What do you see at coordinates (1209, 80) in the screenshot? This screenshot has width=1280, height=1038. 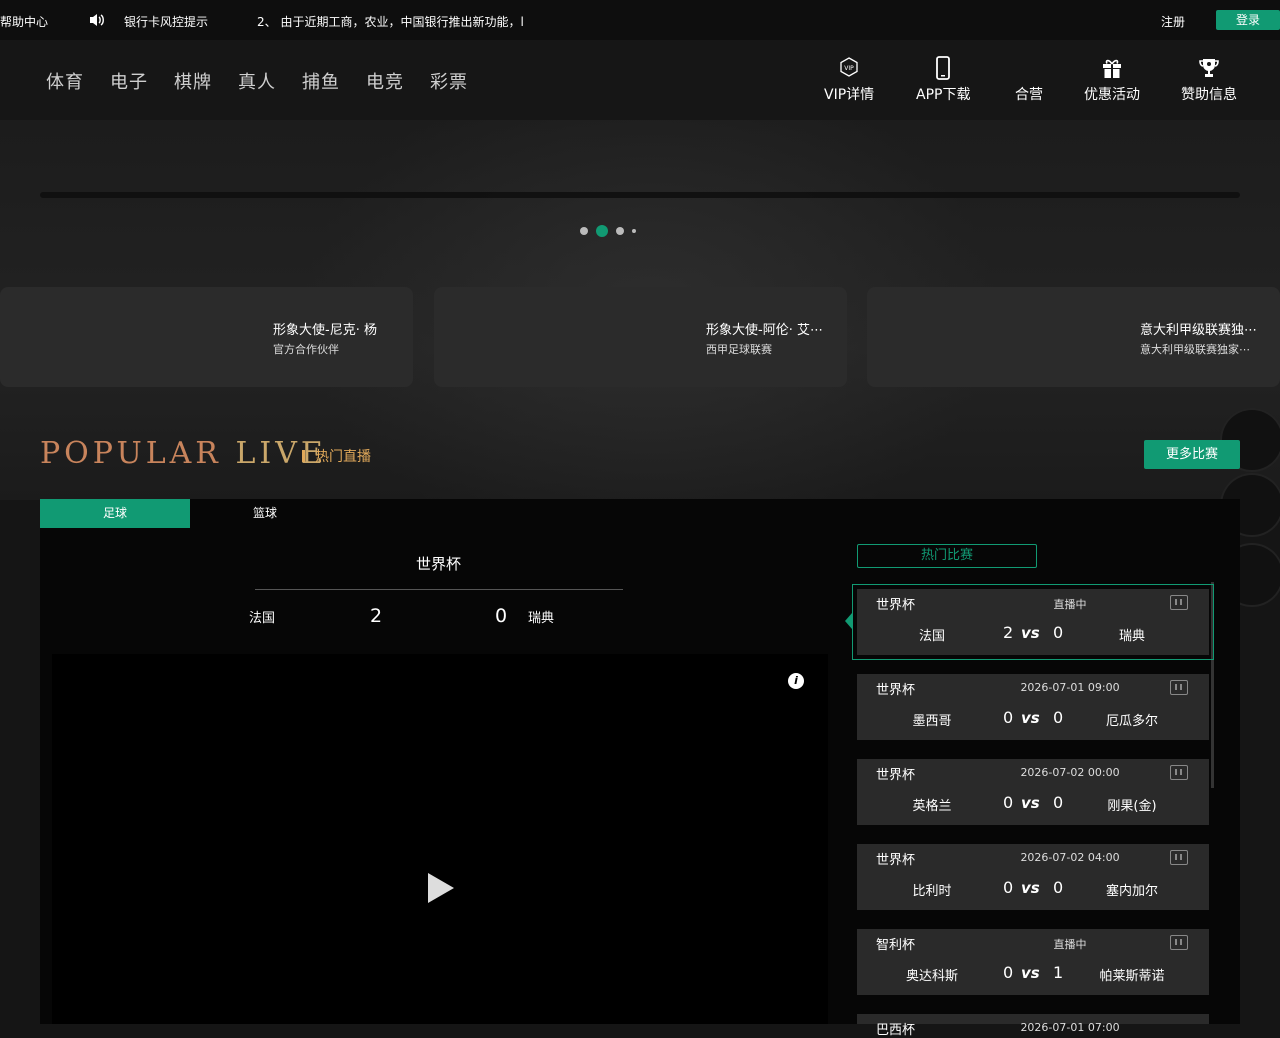 I see `sponsorship-link: 赞助信息` at bounding box center [1209, 80].